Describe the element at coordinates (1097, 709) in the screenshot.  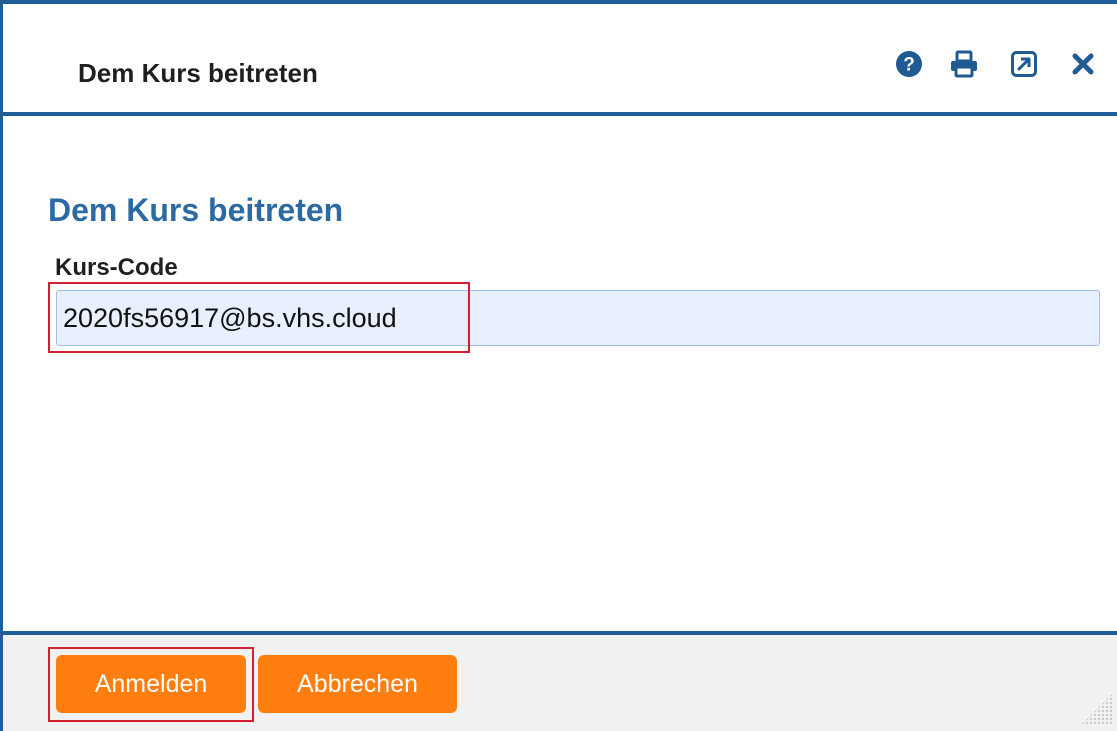
I see `resize-handle` at that location.